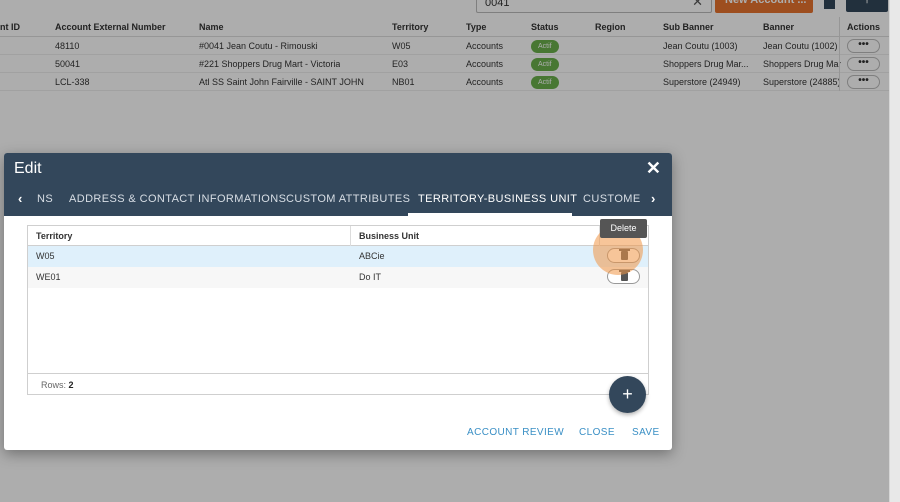  I want to click on dialog-title: Edit, so click(28, 168).